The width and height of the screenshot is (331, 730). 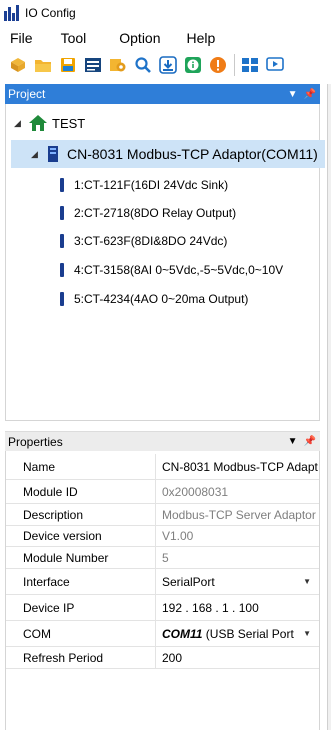 I want to click on tree-module-3: 3:CT-623F(8DI&8DO 24Vdc), so click(x=143, y=241).